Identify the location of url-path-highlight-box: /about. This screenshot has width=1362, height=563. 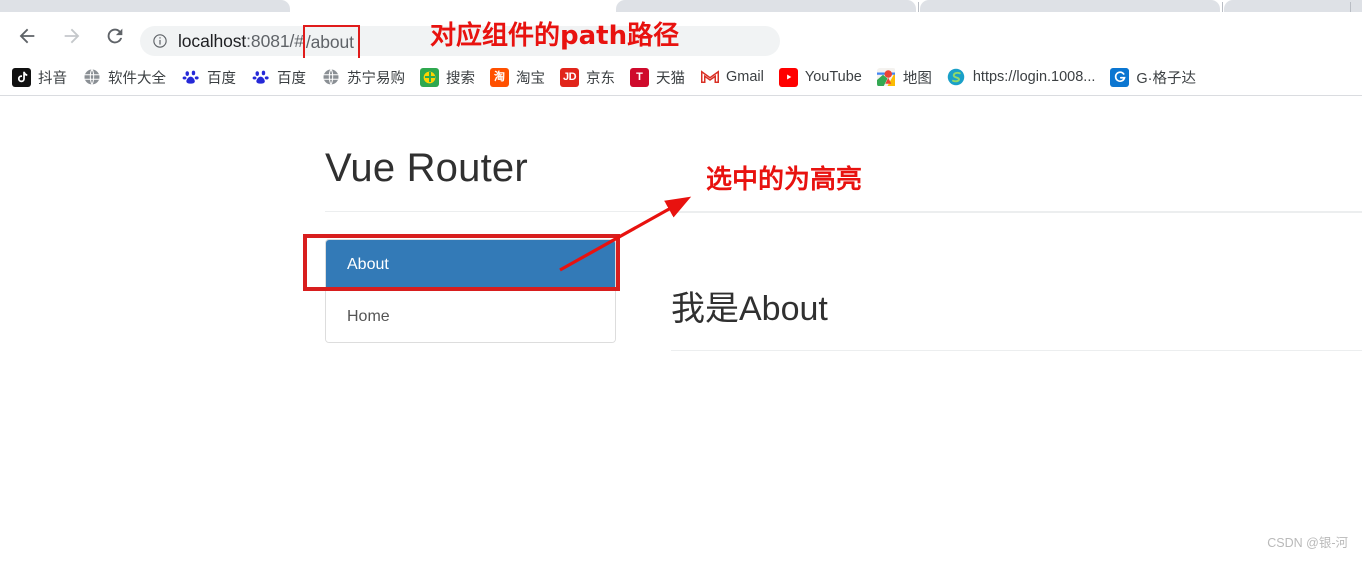
(331, 42).